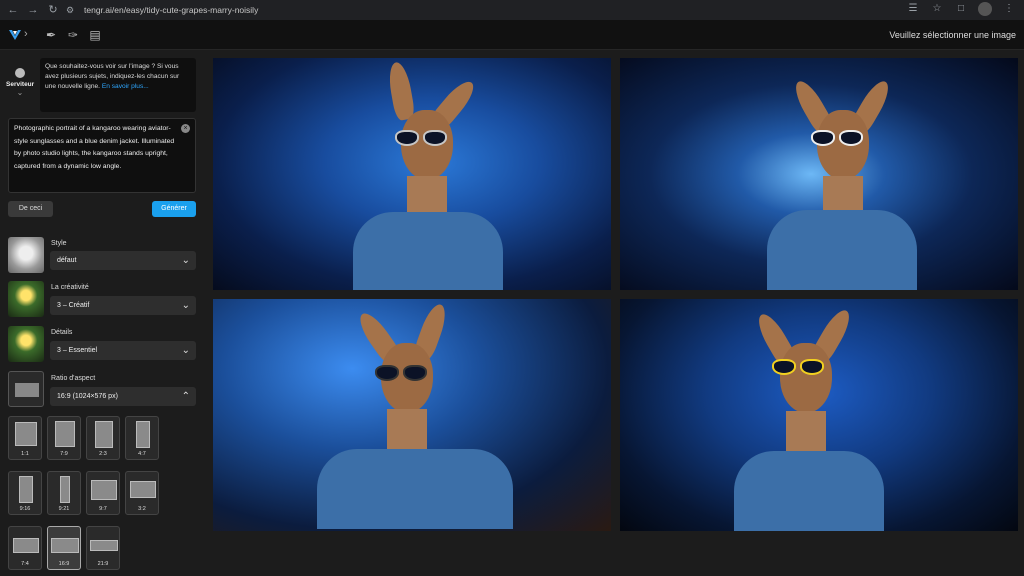  What do you see at coordinates (73, 305) in the screenshot?
I see `creativity-value: 3 – Créatif` at bounding box center [73, 305].